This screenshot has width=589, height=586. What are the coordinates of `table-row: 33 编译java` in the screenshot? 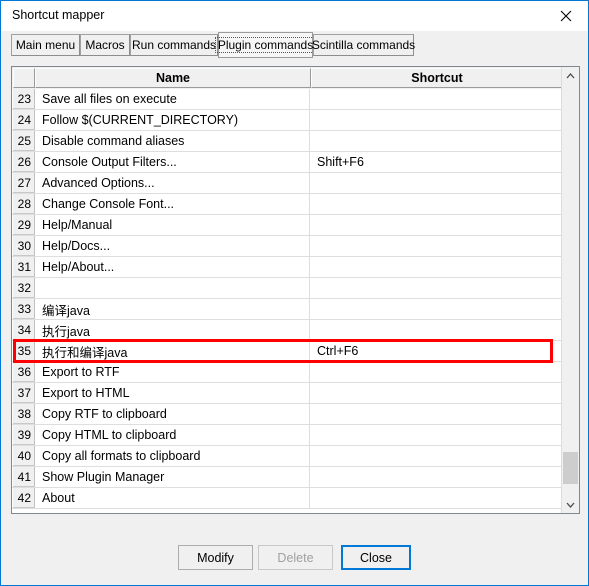 It's located at (287, 309).